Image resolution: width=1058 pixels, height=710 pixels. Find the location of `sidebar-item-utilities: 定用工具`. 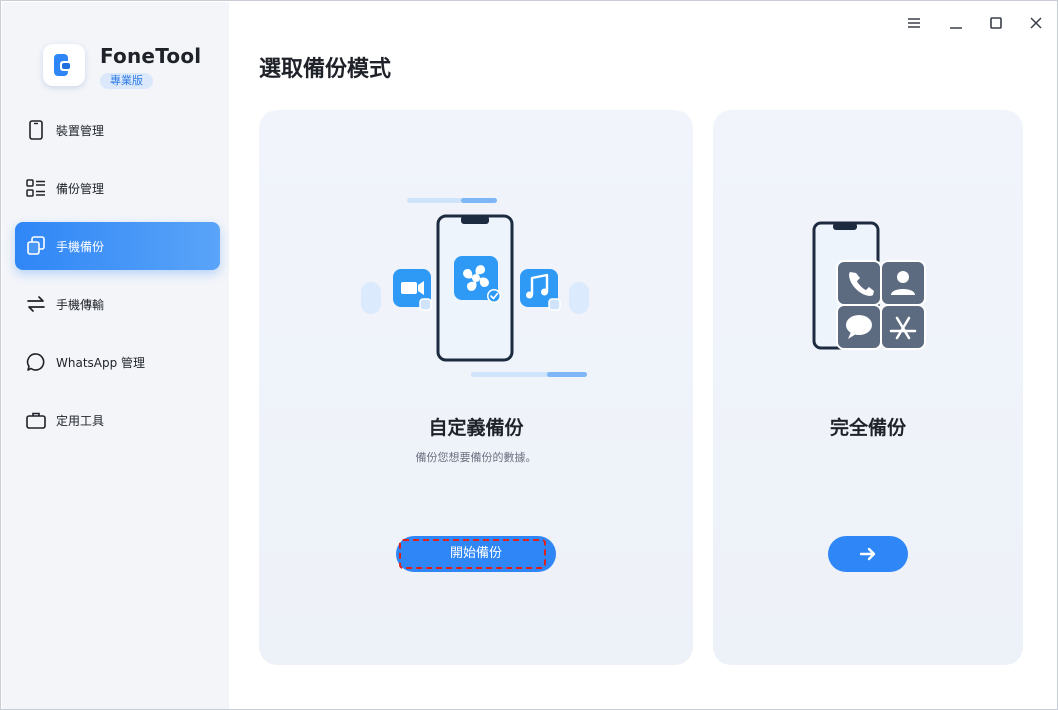

sidebar-item-utilities: 定用工具 is located at coordinates (117, 420).